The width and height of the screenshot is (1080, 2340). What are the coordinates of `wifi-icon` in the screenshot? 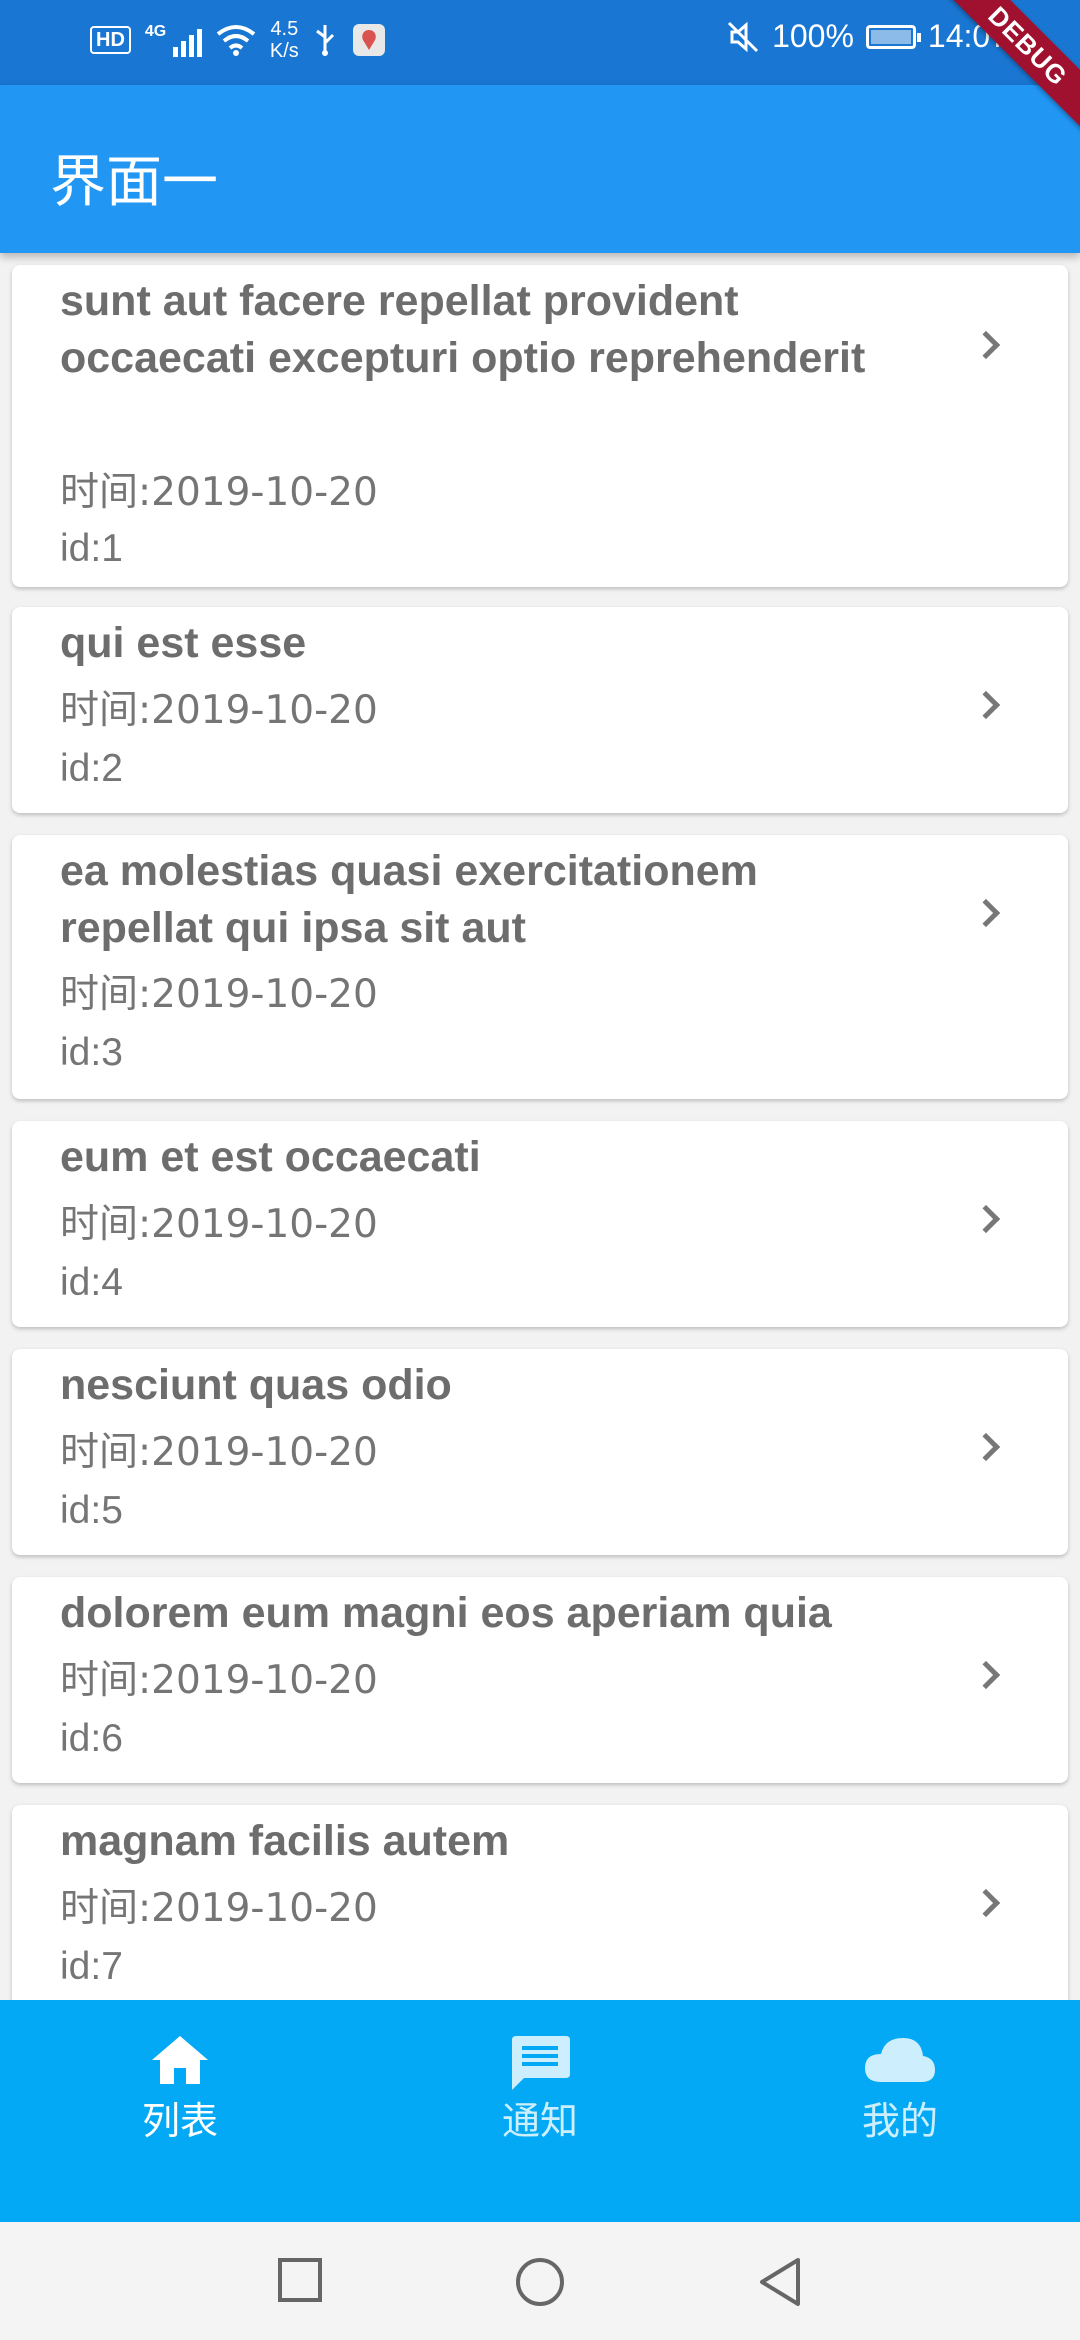 It's located at (236, 40).